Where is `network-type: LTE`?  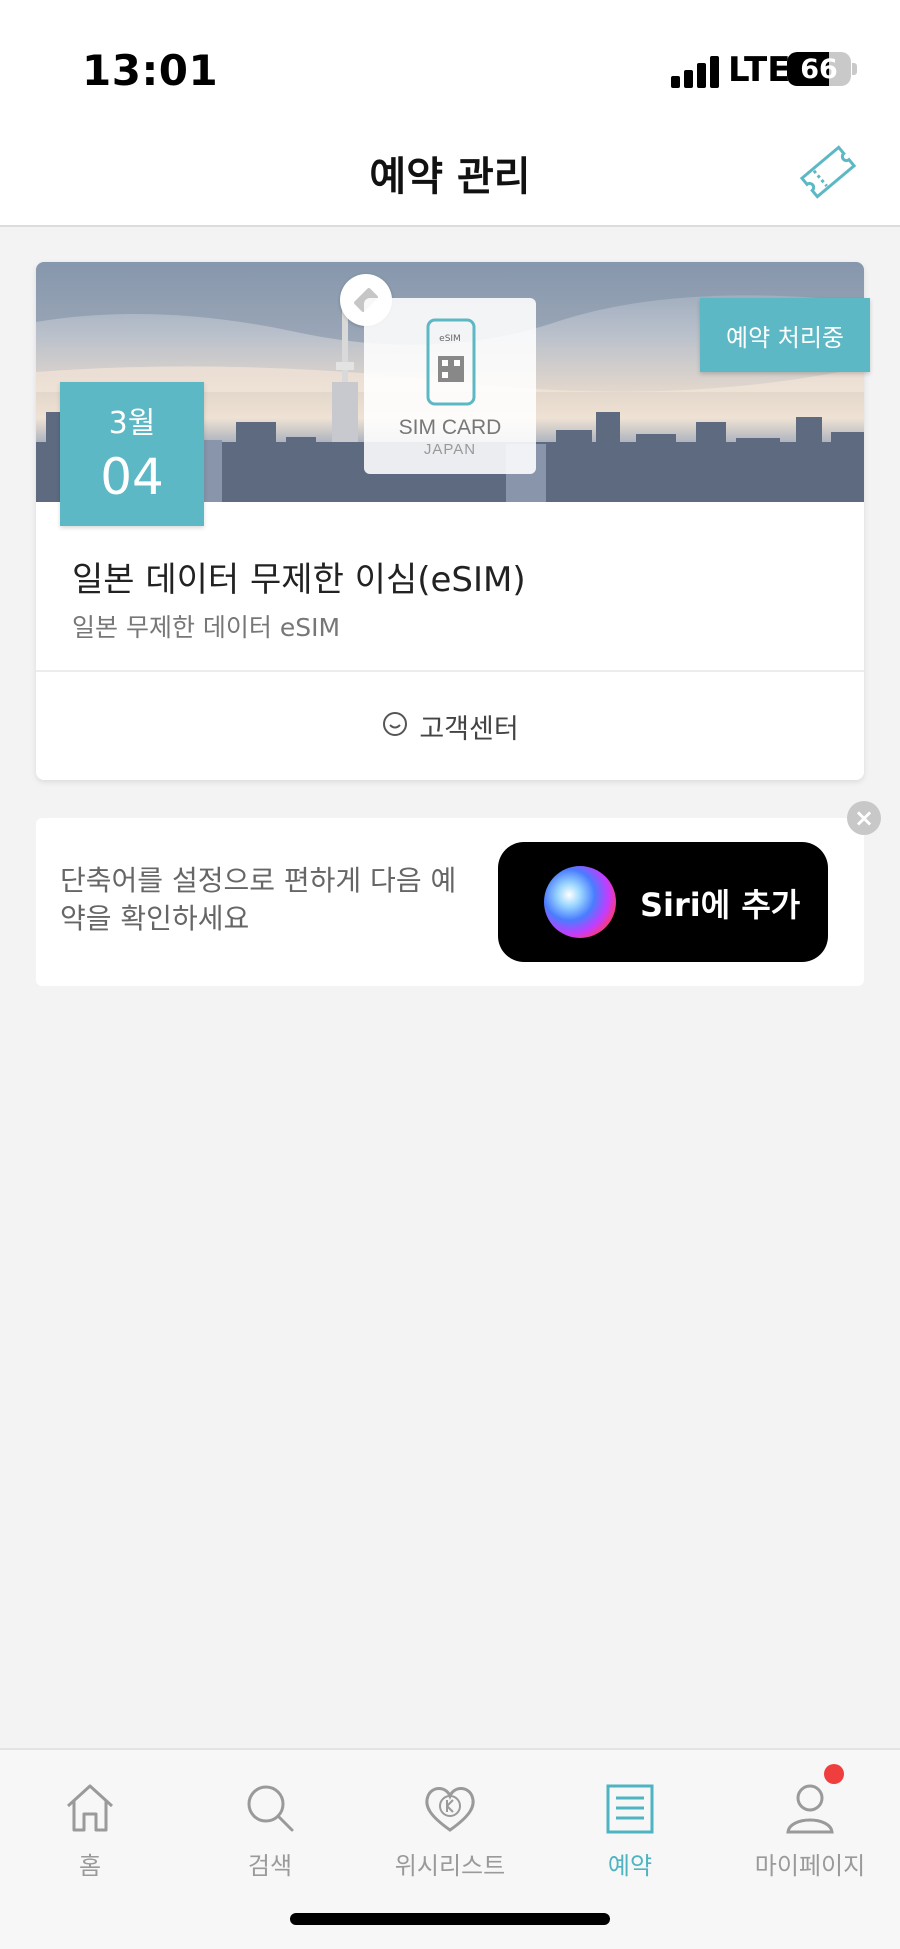 network-type: LTE is located at coordinates (759, 70).